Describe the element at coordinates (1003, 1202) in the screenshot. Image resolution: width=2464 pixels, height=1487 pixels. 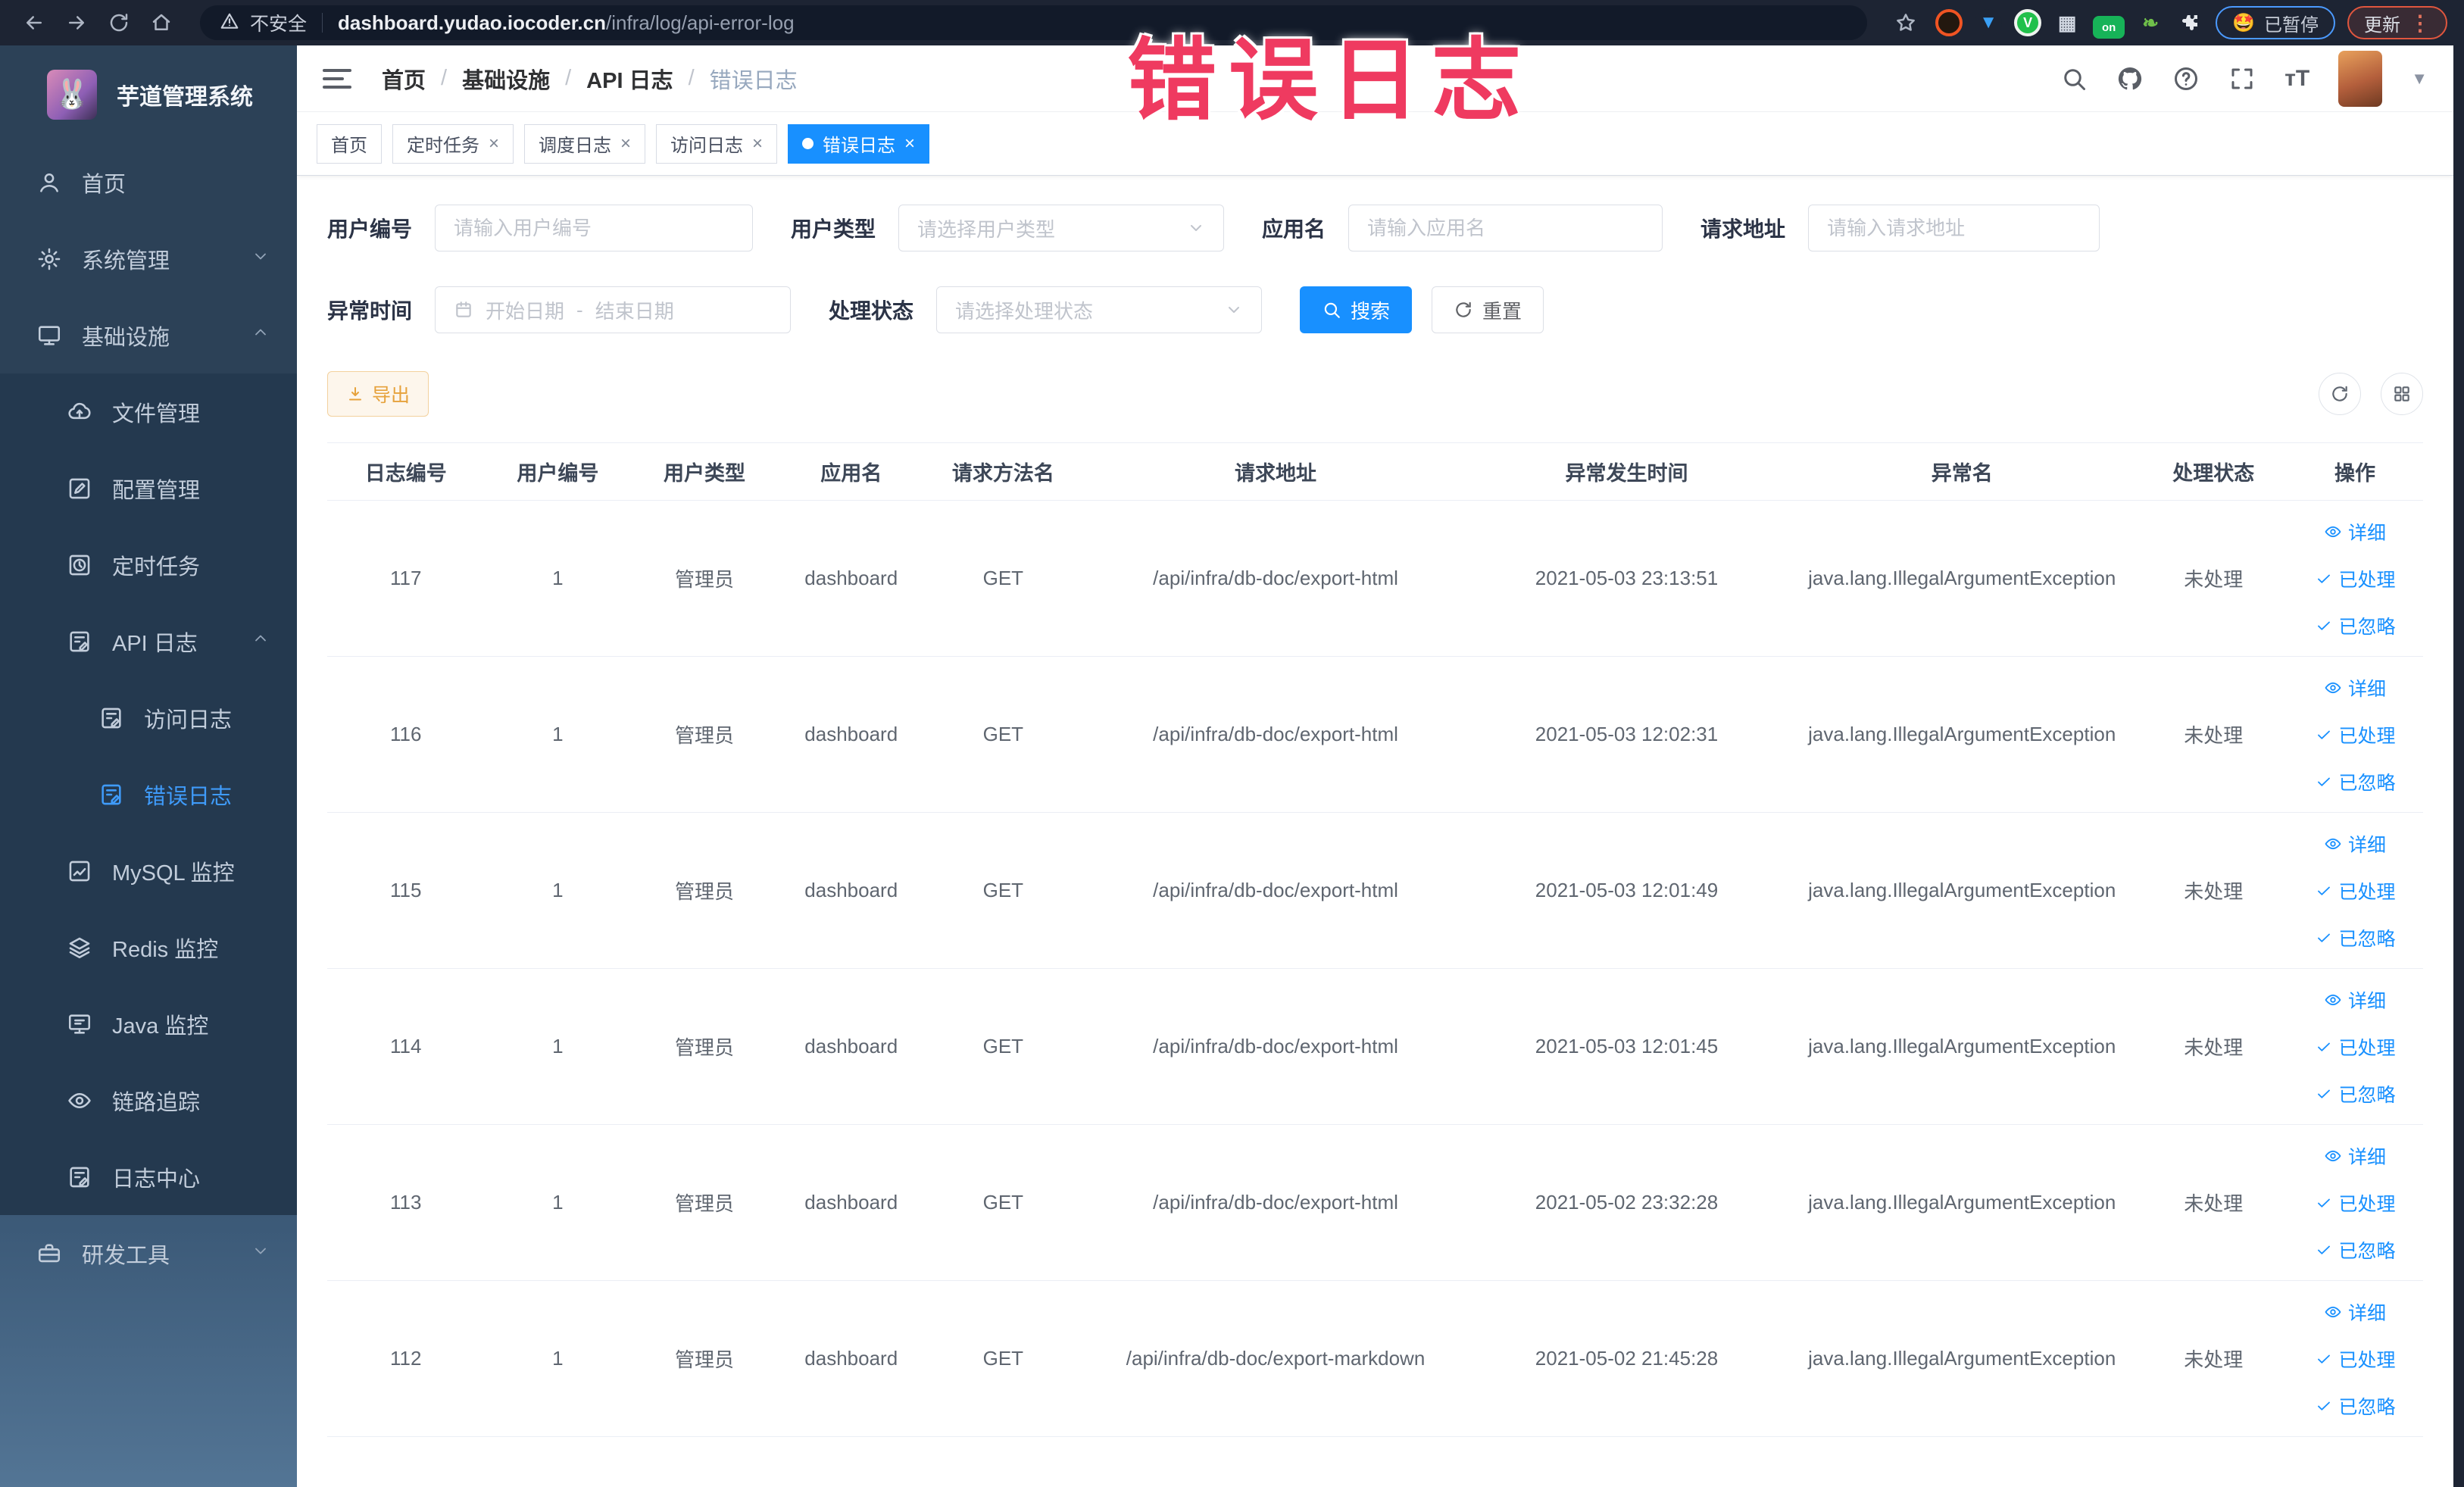
I see `cell-method: GET` at that location.